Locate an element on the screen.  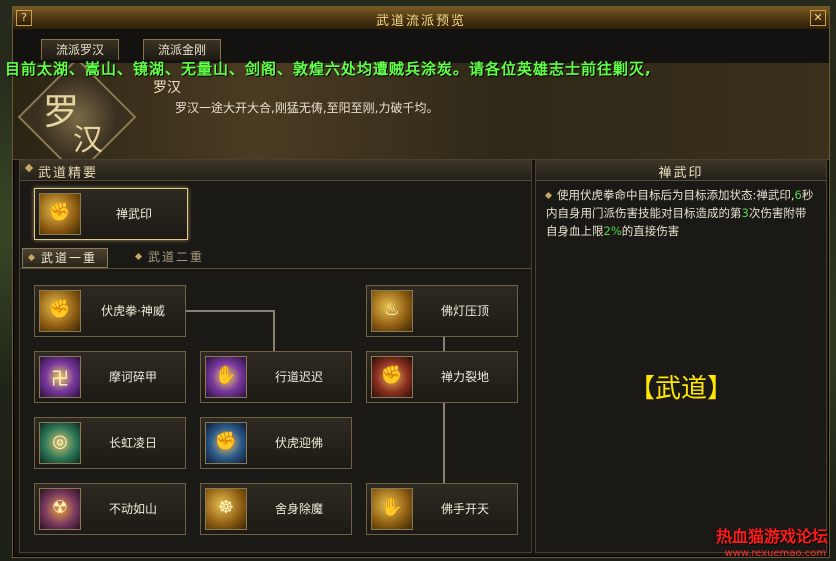
skill-label: 摩诃碎甲 is located at coordinates (132, 377).